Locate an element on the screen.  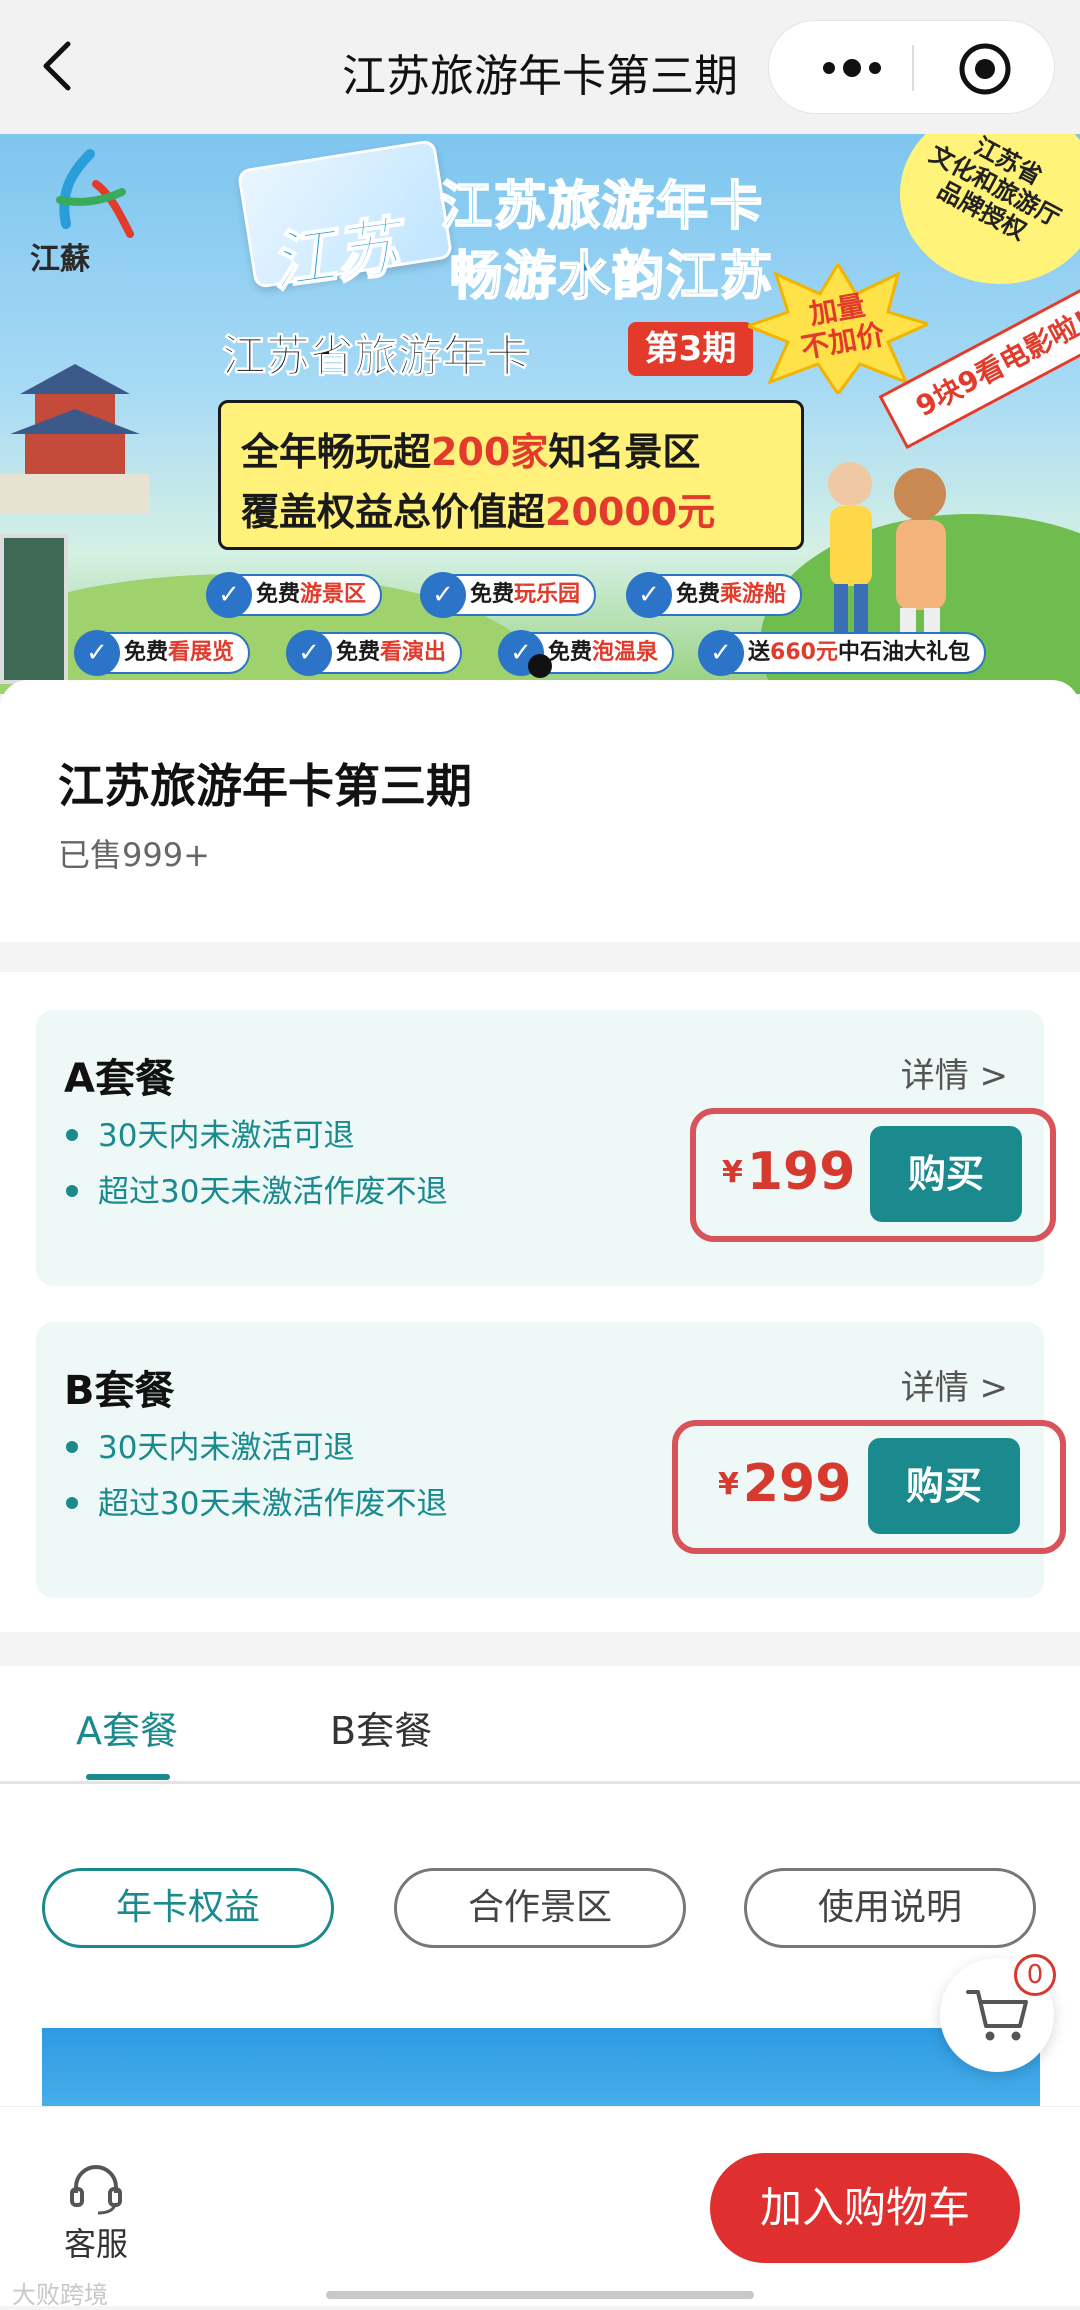
floating-cart-button: 0 is located at coordinates (998, 2013).